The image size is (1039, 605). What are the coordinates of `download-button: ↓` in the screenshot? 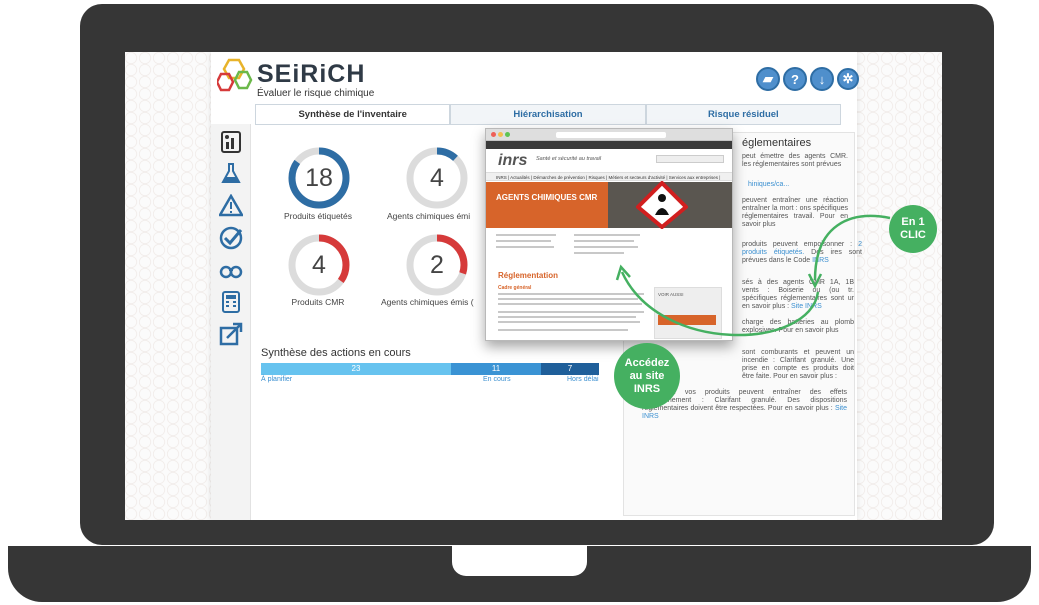 It's located at (822, 79).